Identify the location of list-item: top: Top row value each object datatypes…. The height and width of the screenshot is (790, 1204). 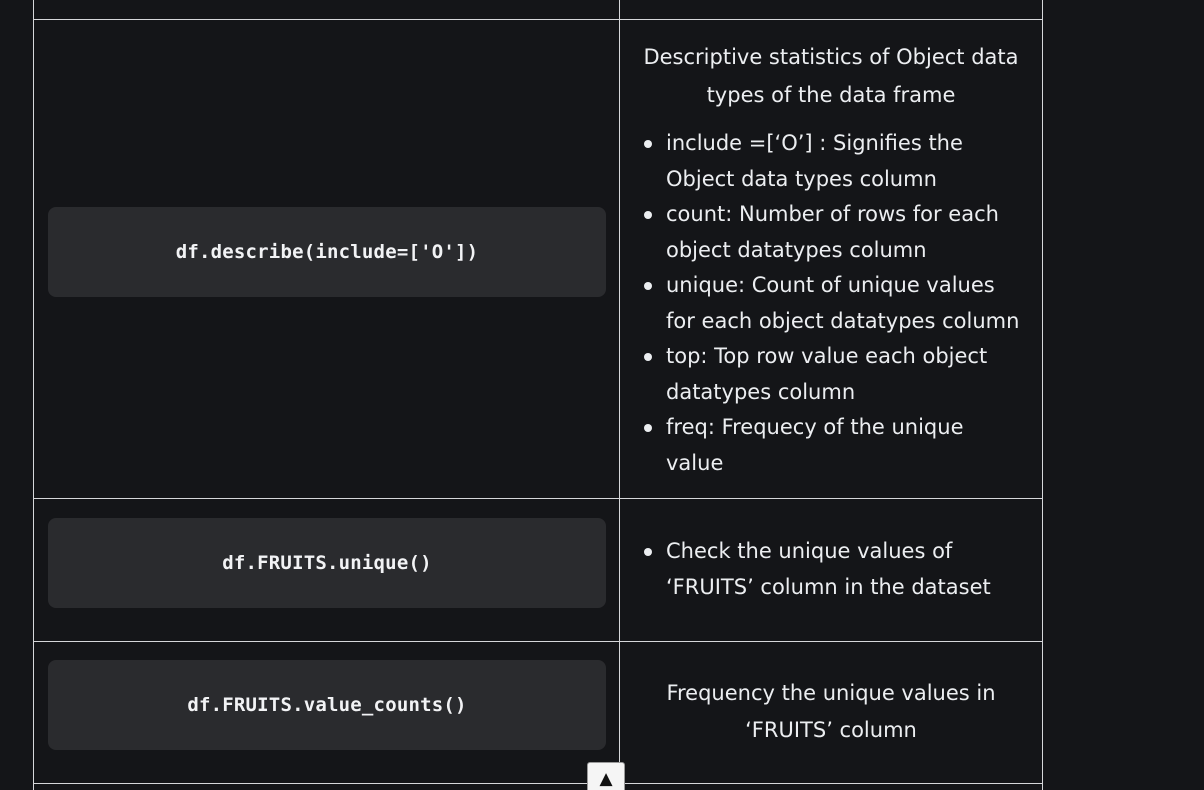
(831, 374).